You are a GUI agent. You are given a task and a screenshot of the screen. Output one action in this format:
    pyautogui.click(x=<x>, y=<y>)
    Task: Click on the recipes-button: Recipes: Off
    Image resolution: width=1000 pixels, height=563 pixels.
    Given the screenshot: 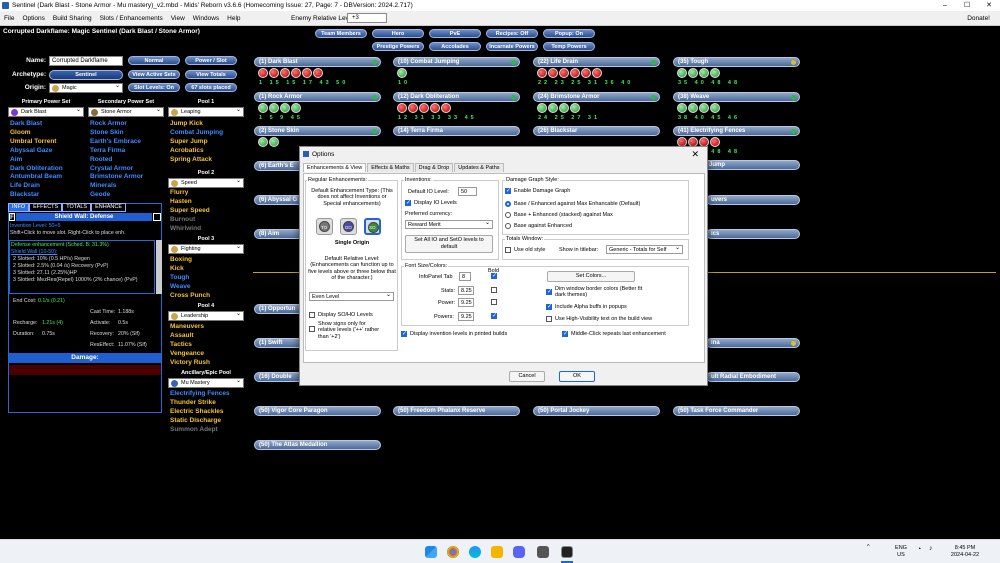 What is the action you would take?
    pyautogui.click(x=512, y=33)
    